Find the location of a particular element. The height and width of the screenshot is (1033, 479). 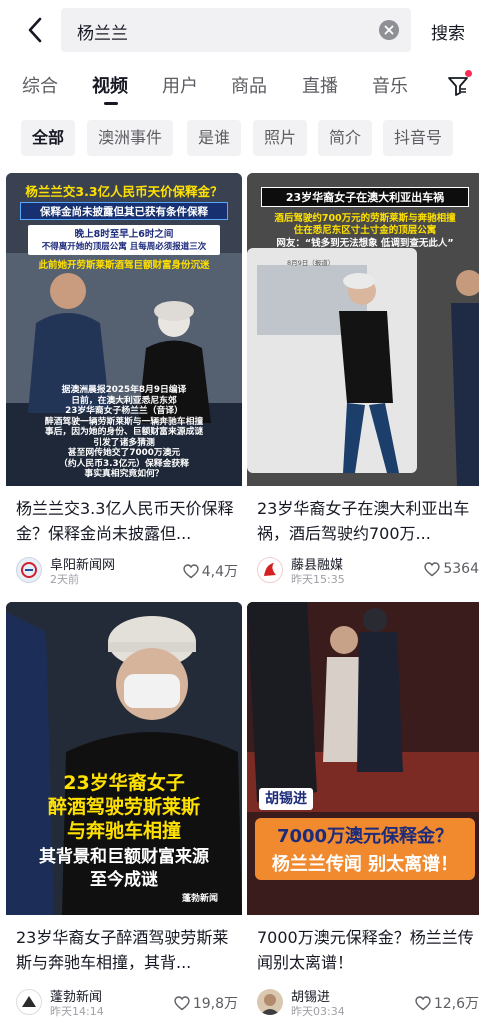

overlay-logo: 蓬勃新闻 is located at coordinates (200, 899).